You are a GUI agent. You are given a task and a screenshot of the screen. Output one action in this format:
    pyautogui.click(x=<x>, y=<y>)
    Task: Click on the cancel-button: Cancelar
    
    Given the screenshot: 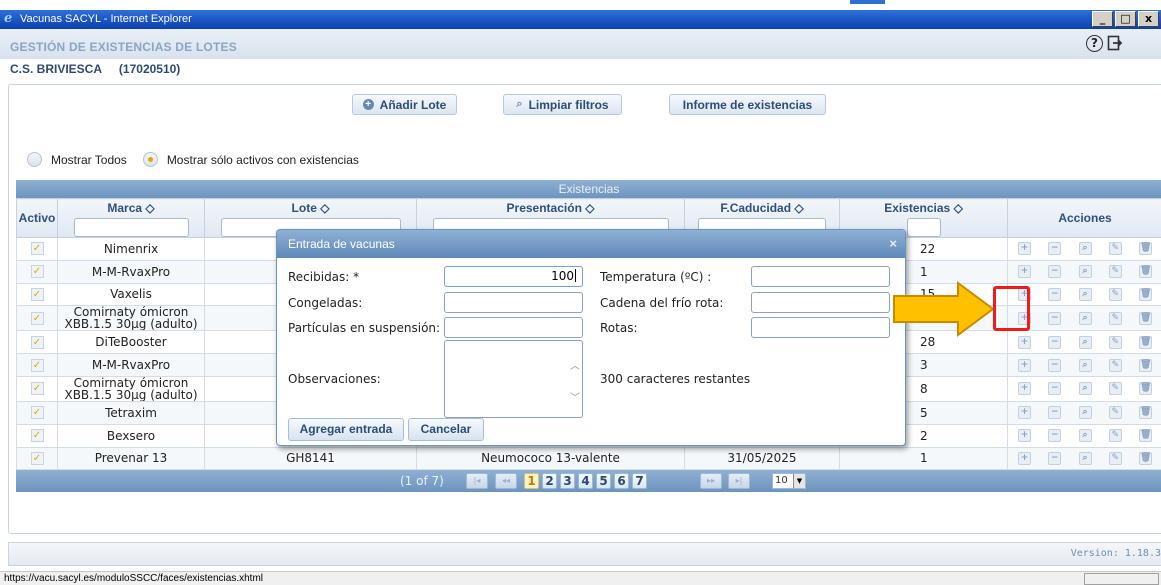 What is the action you would take?
    pyautogui.click(x=446, y=429)
    